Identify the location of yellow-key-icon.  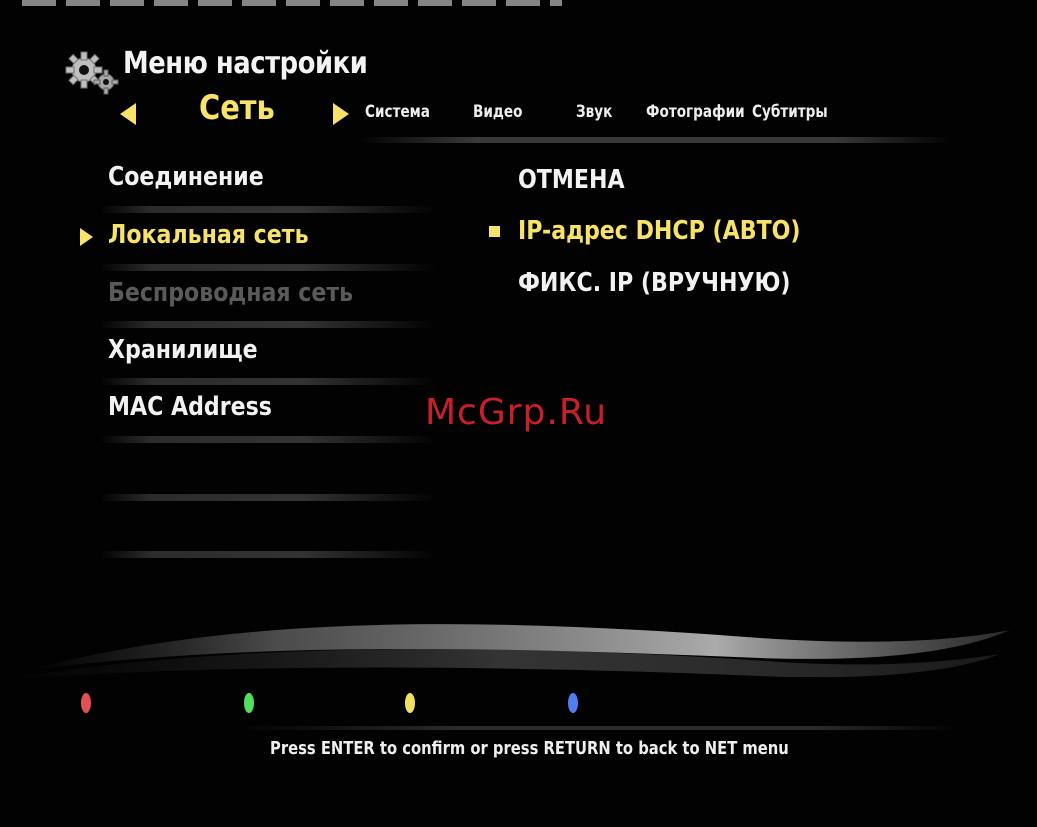
(410, 703).